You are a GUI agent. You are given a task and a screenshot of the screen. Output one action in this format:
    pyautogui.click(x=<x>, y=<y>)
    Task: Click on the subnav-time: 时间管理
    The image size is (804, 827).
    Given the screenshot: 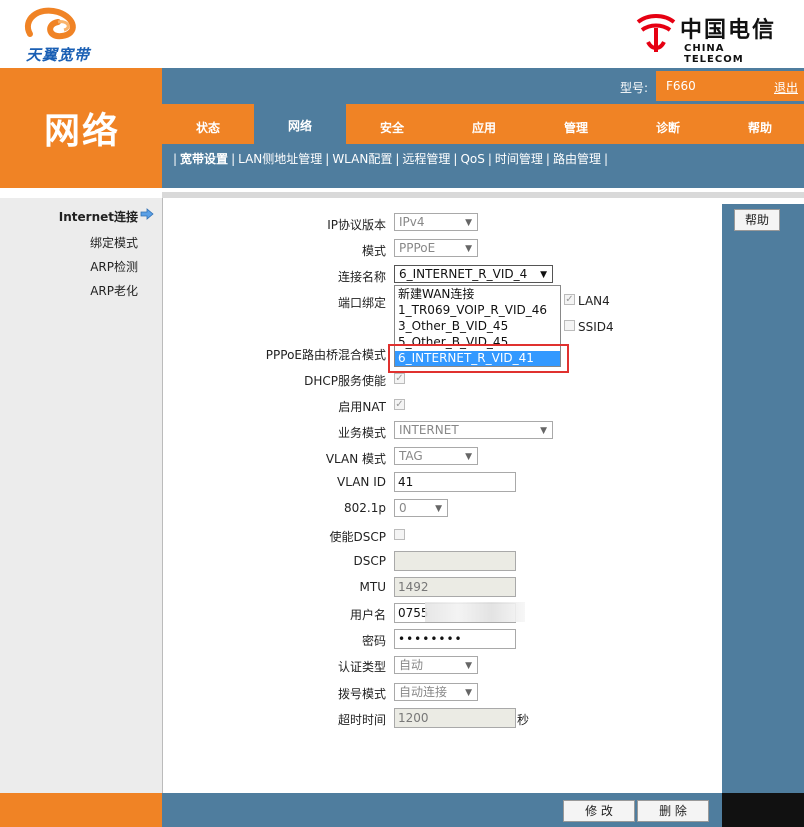 What is the action you would take?
    pyautogui.click(x=519, y=159)
    